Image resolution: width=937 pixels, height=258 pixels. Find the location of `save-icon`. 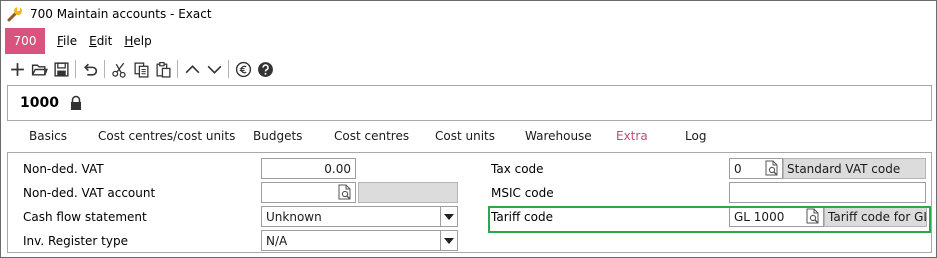

save-icon is located at coordinates (61, 69).